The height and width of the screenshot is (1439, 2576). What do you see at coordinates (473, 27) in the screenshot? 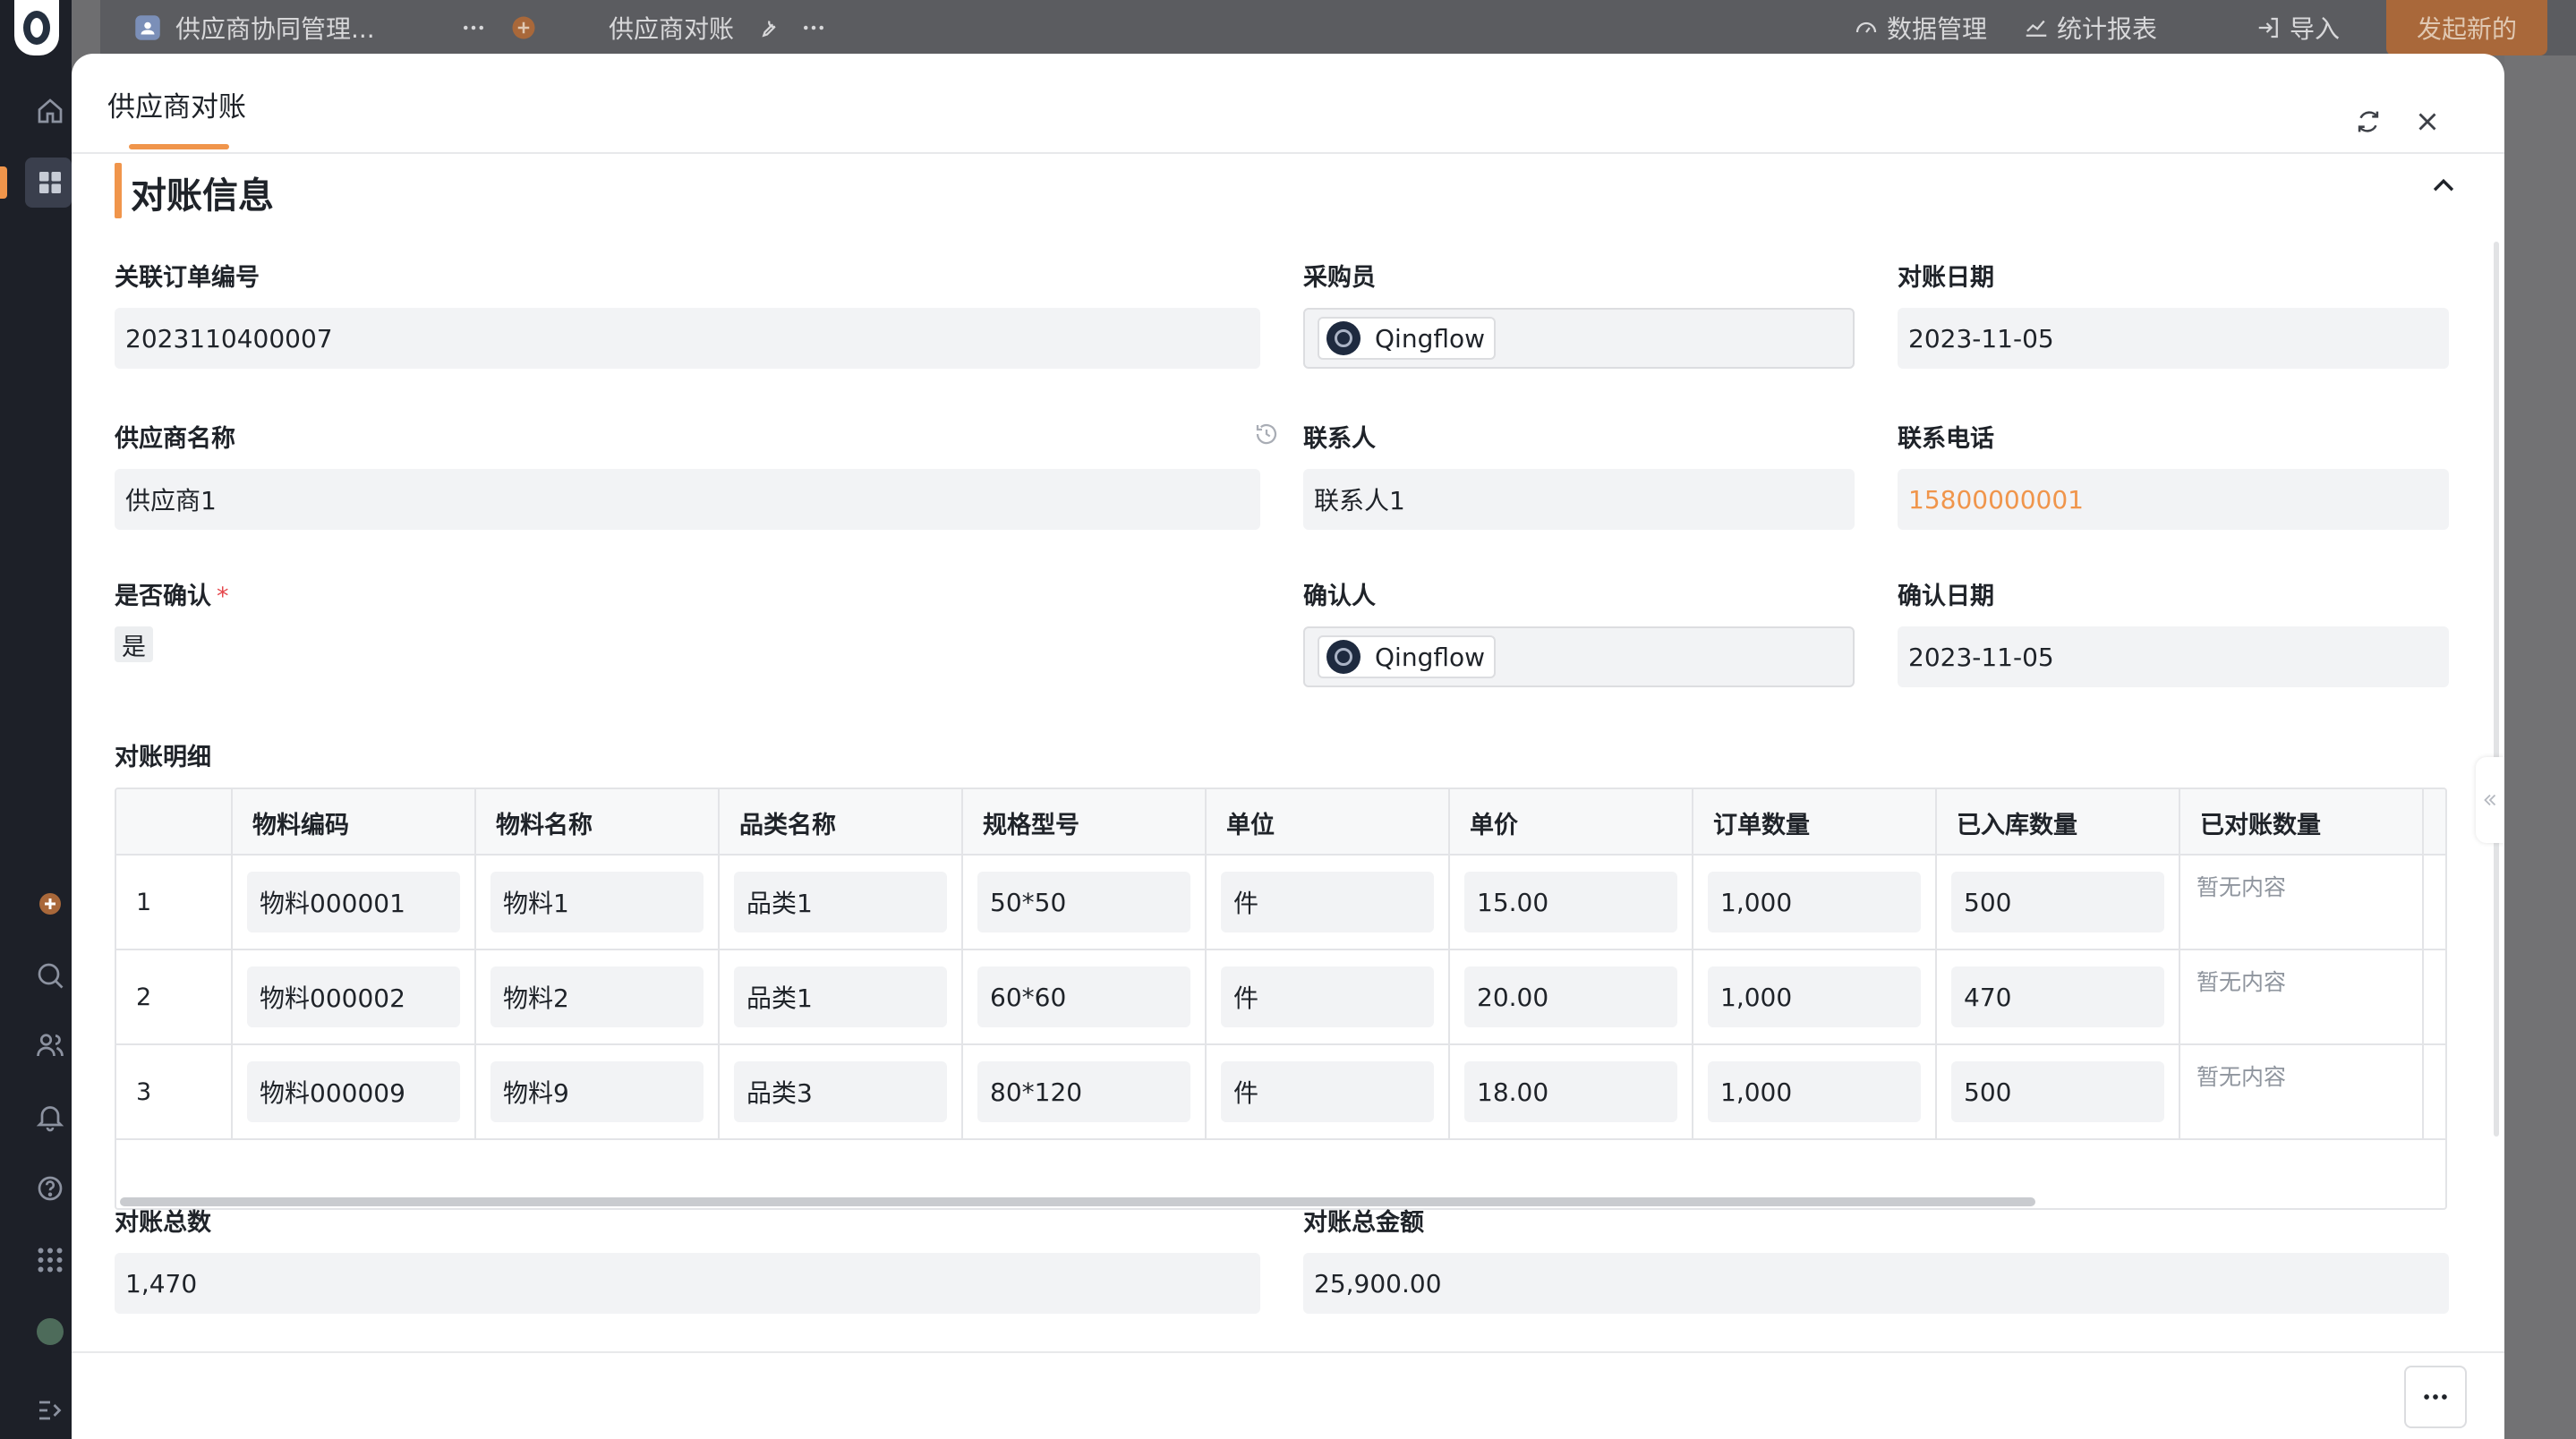
I see `app-more-icon` at bounding box center [473, 27].